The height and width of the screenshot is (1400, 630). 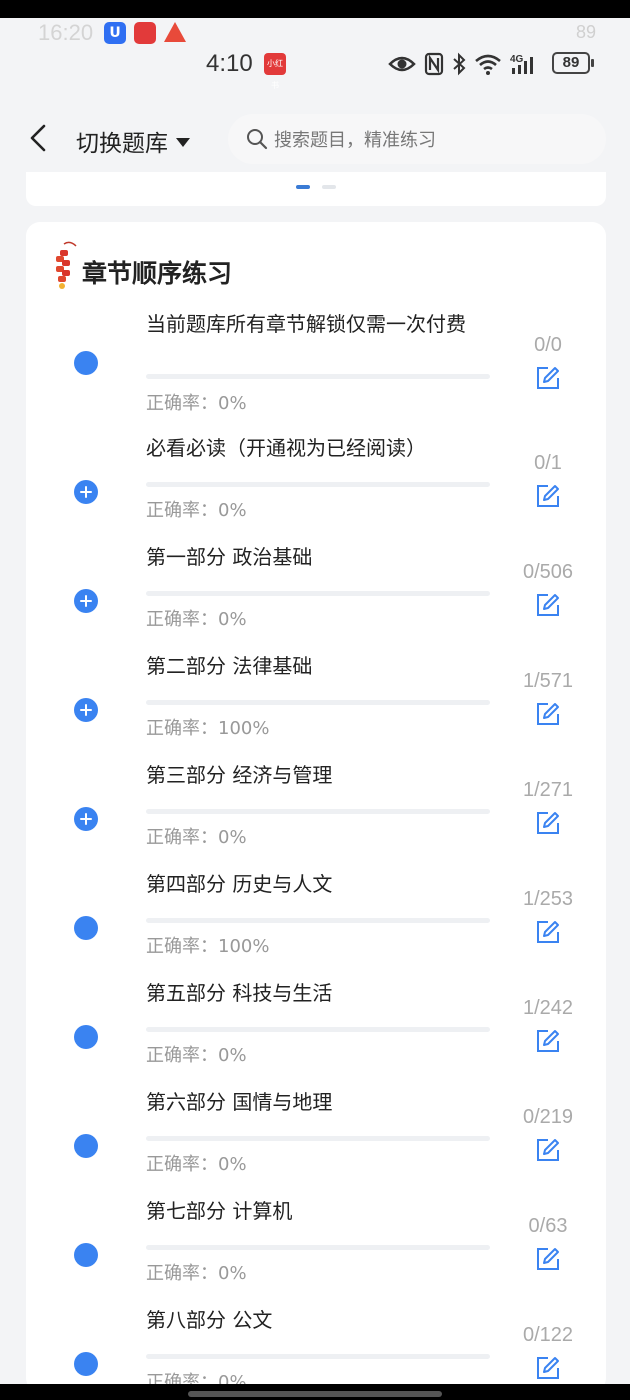 What do you see at coordinates (548, 1335) in the screenshot?
I see `chapter-count: 0/122` at bounding box center [548, 1335].